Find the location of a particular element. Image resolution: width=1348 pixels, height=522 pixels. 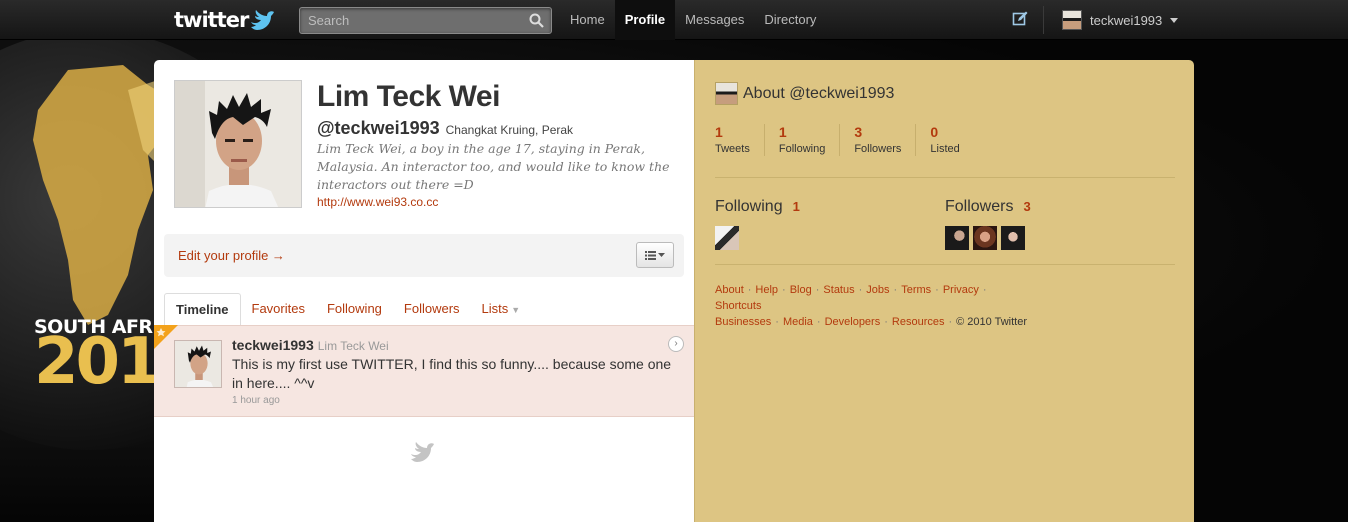

footer-link-about: About is located at coordinates (729, 290).